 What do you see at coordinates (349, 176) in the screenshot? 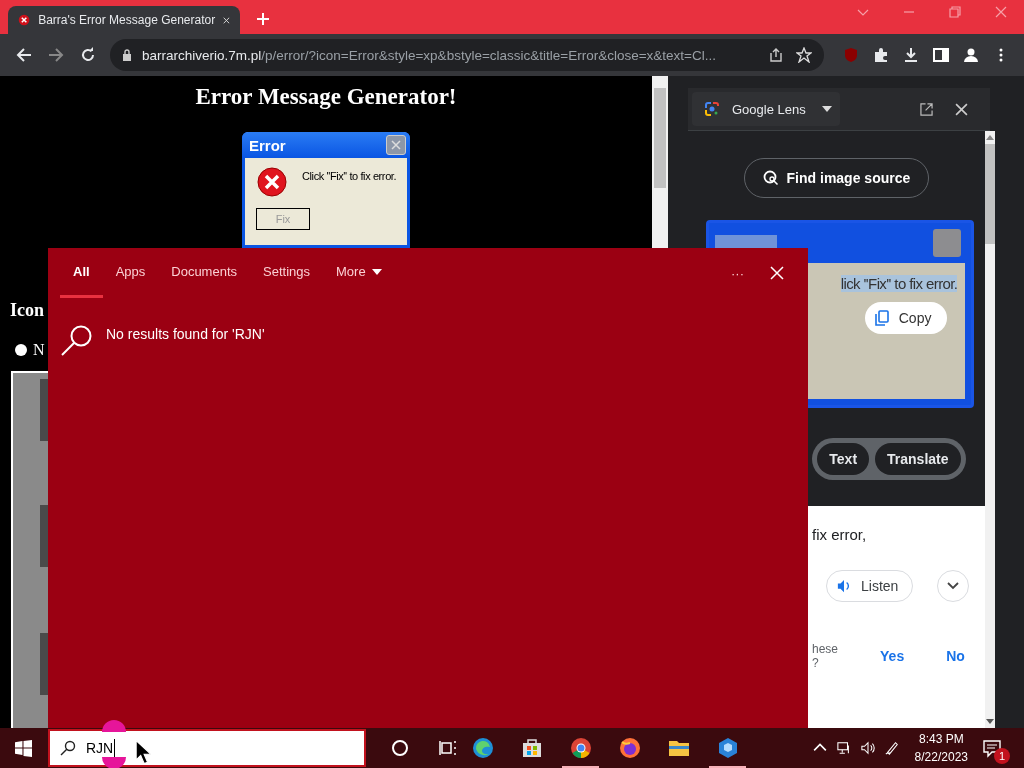
I see `dialog-message: Click ''Fix'' to fix error.` at bounding box center [349, 176].